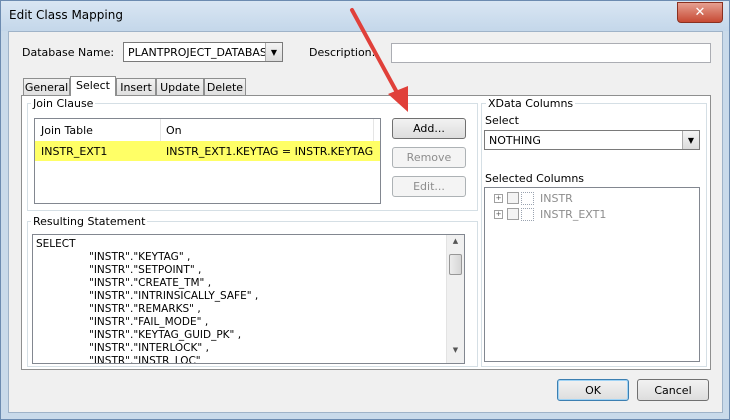 Image resolution: width=730 pixels, height=420 pixels. What do you see at coordinates (270, 151) in the screenshot?
I see `on-cell: INSTR_EXT1.KEYTAG = INSTR.KEYTAG` at bounding box center [270, 151].